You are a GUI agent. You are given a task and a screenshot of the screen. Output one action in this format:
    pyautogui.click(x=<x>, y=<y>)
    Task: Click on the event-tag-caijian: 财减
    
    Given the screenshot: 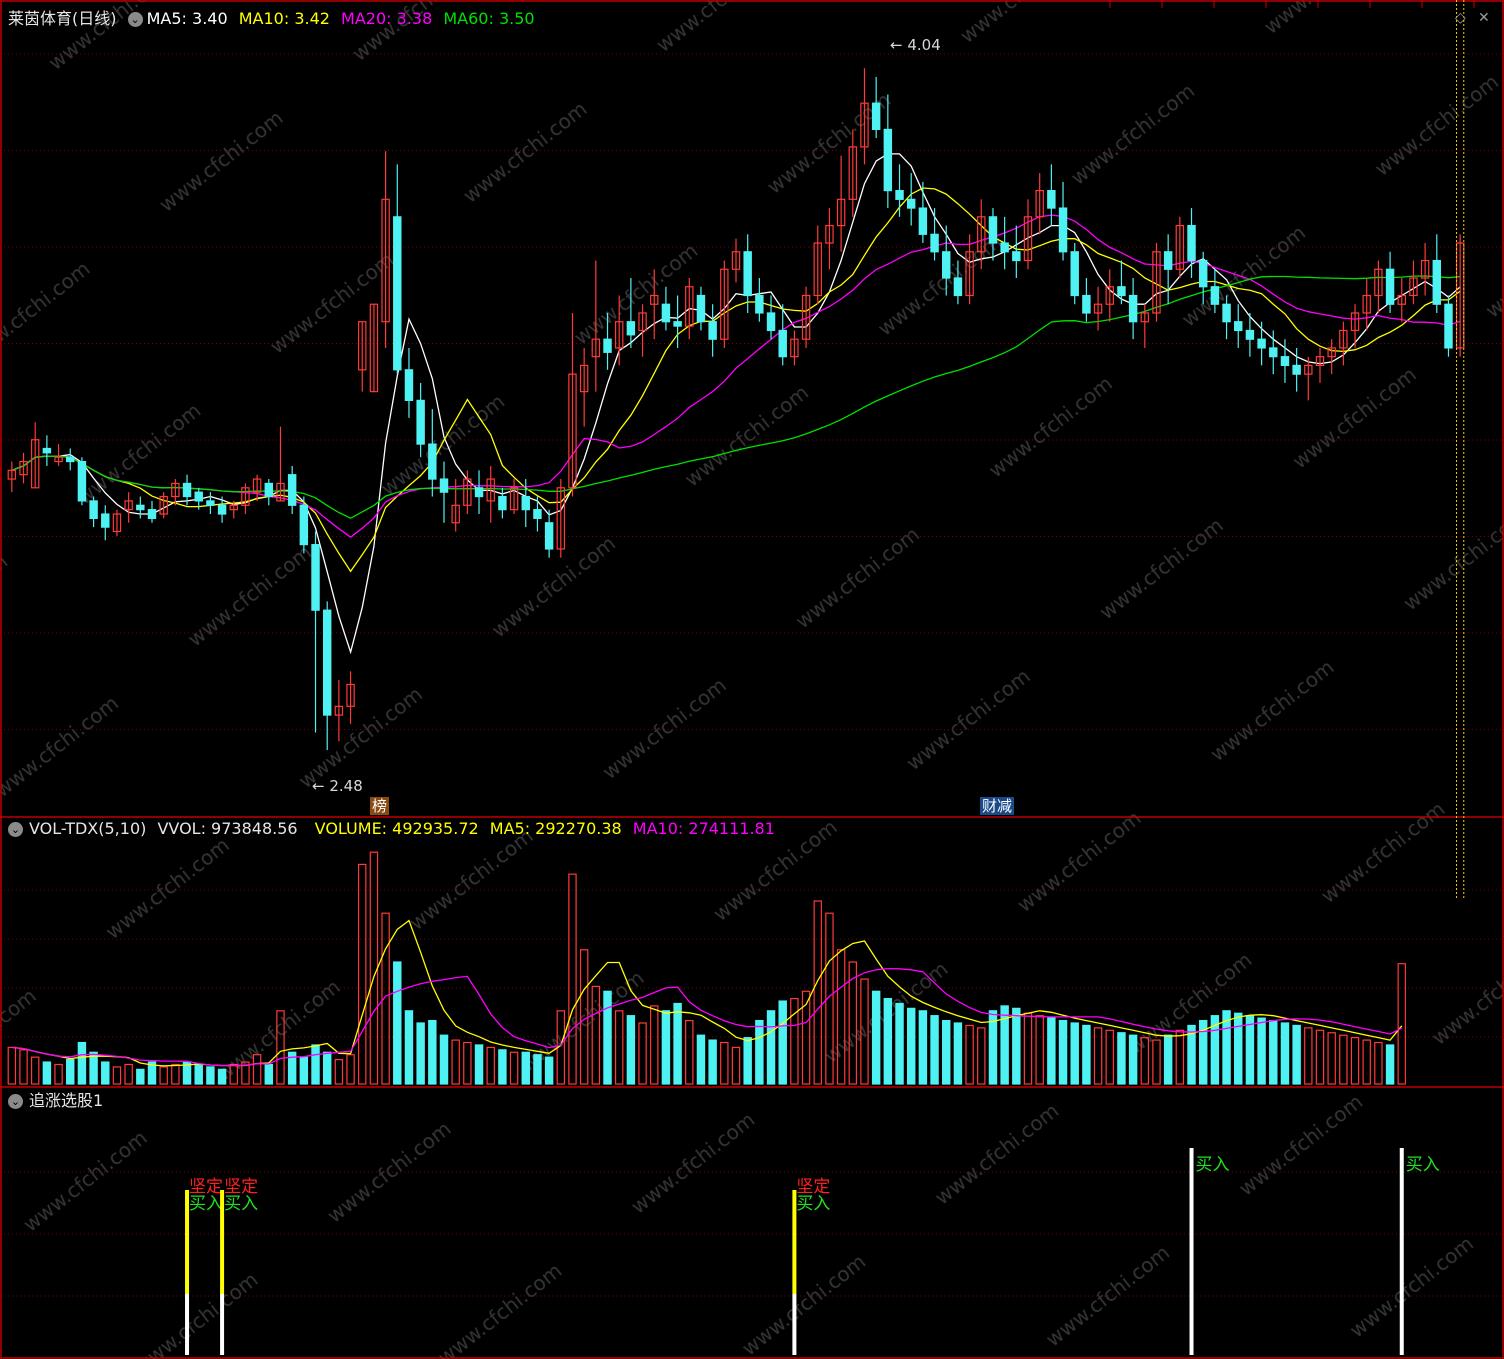 What is the action you would take?
    pyautogui.click(x=997, y=806)
    